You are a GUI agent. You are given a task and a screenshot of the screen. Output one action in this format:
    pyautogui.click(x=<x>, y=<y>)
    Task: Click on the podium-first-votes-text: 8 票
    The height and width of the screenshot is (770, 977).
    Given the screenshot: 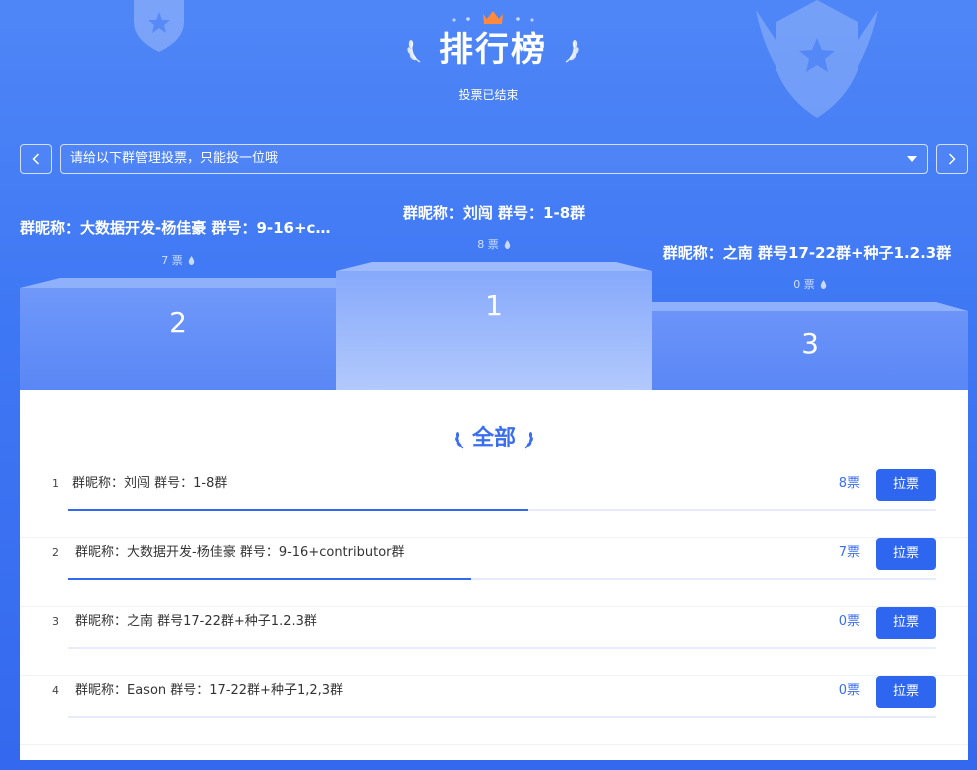 What is the action you would take?
    pyautogui.click(x=488, y=244)
    